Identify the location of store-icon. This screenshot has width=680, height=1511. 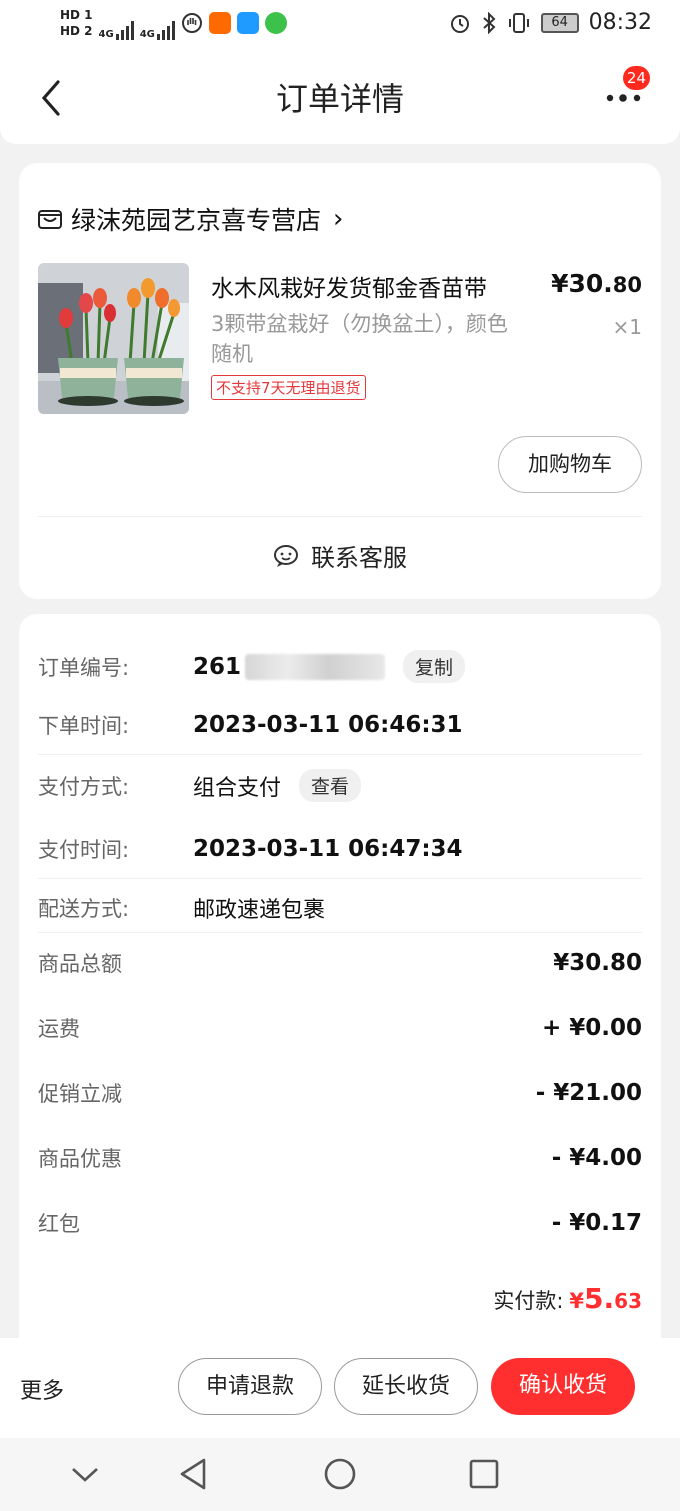
(50, 219).